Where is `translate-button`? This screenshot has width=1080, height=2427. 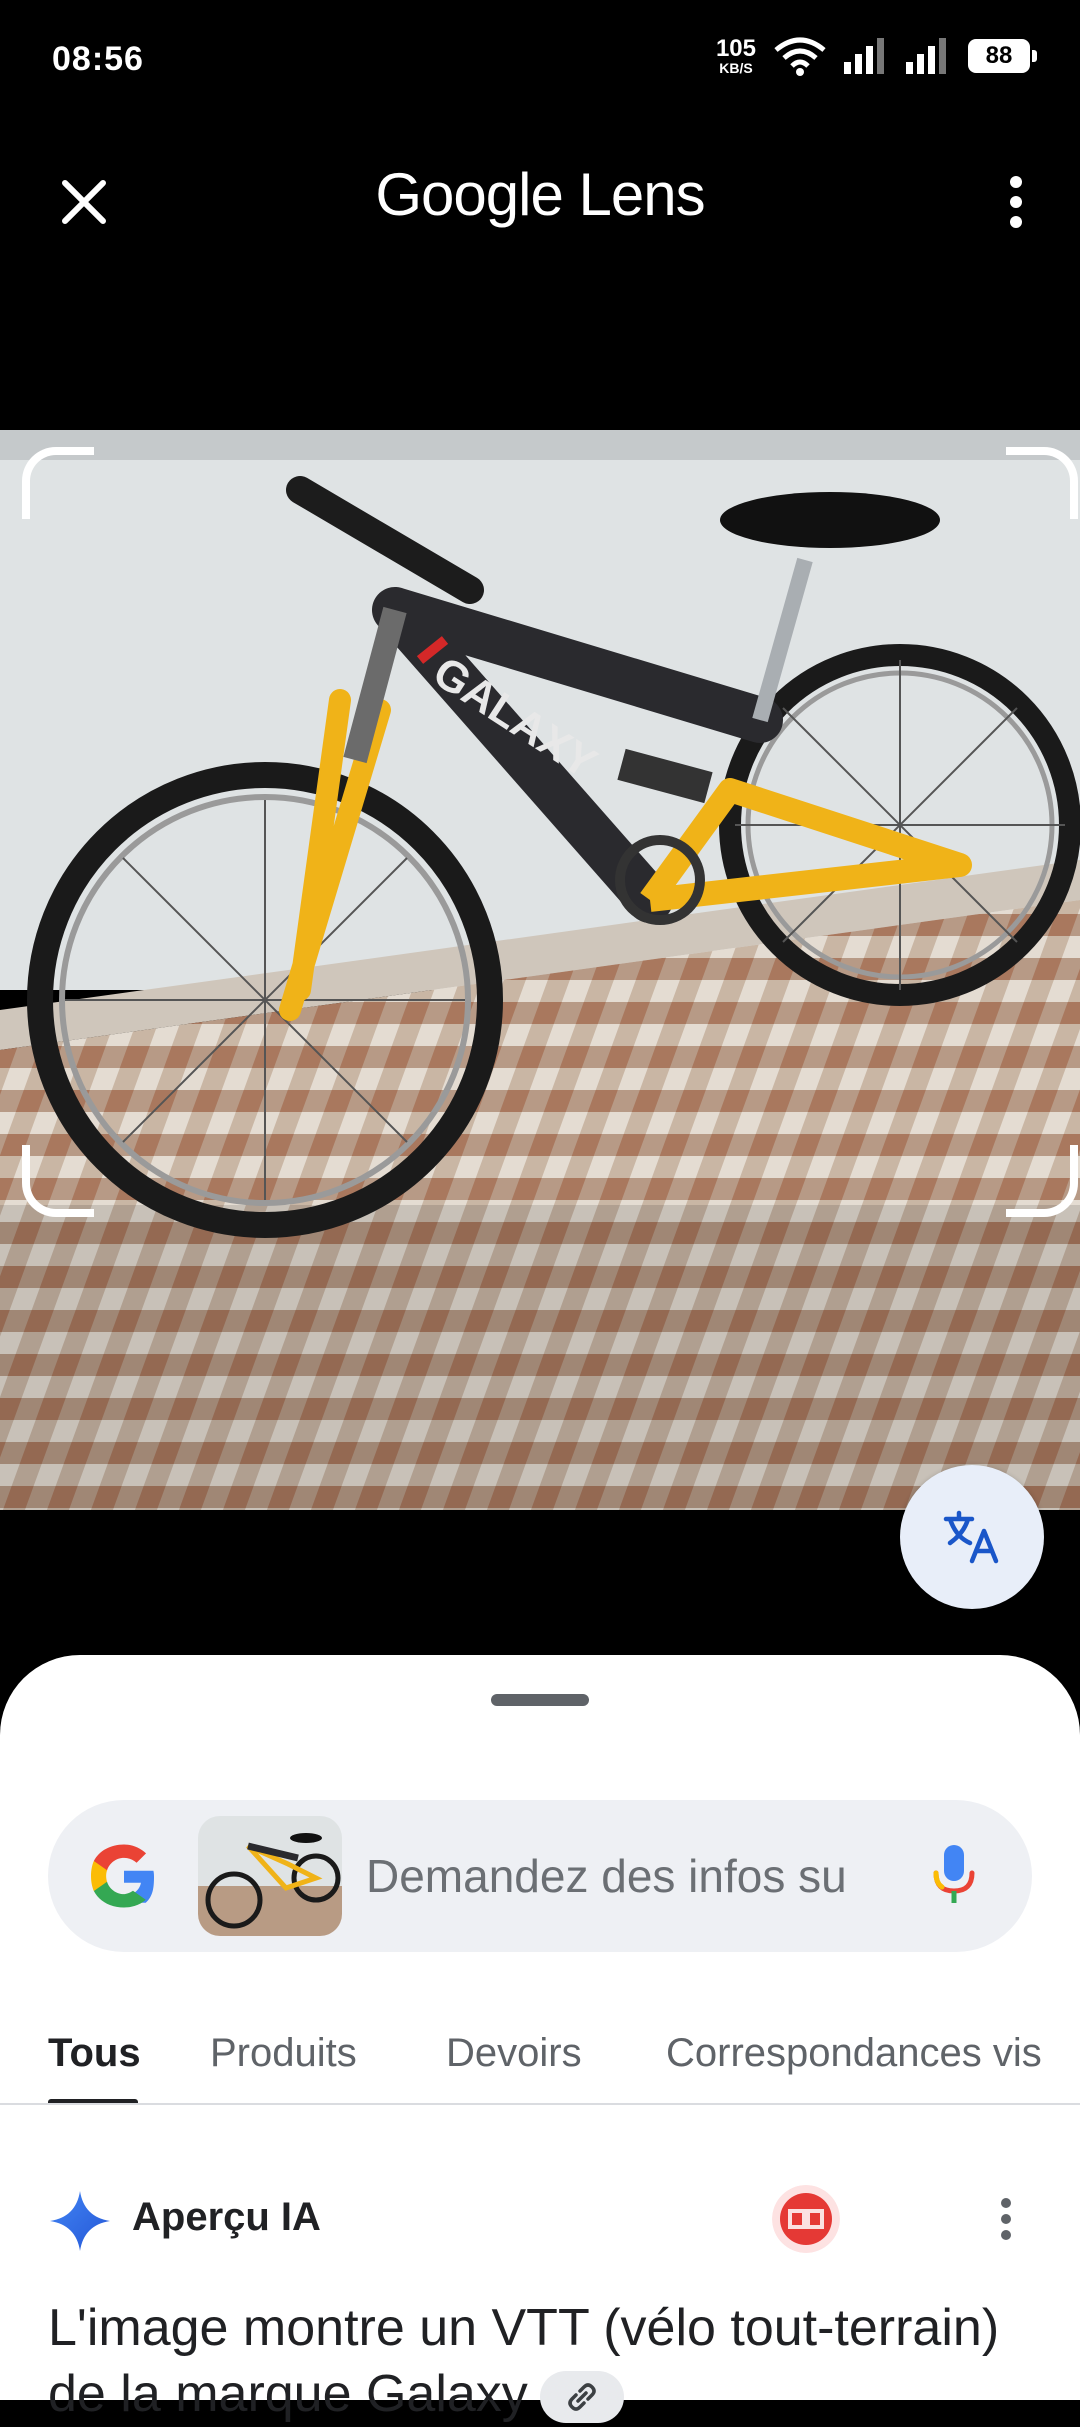
translate-button is located at coordinates (972, 1537).